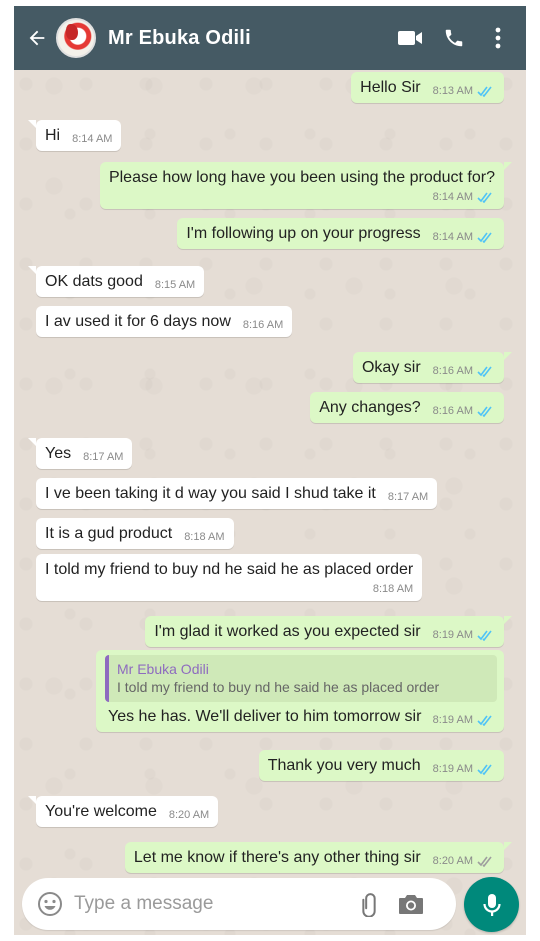 The width and height of the screenshot is (540, 941). I want to click on message-bubble-incoming: It is a gud product 8:18 AM, so click(135, 533).